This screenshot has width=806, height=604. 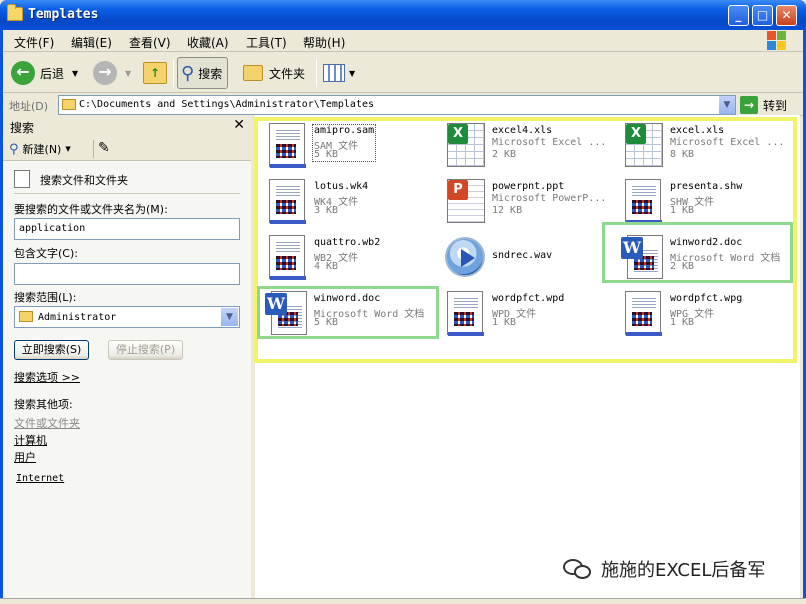 I want to click on stop-search-button: 停止搜索(P), so click(x=145, y=350).